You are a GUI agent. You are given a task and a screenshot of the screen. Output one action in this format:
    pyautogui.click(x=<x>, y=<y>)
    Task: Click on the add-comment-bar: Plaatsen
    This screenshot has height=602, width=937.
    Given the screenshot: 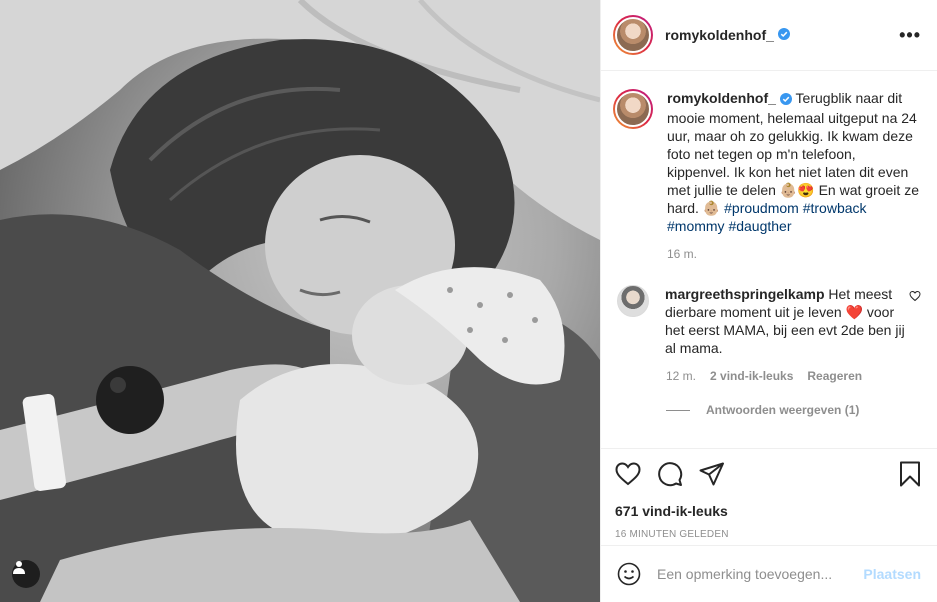 What is the action you would take?
    pyautogui.click(x=769, y=573)
    